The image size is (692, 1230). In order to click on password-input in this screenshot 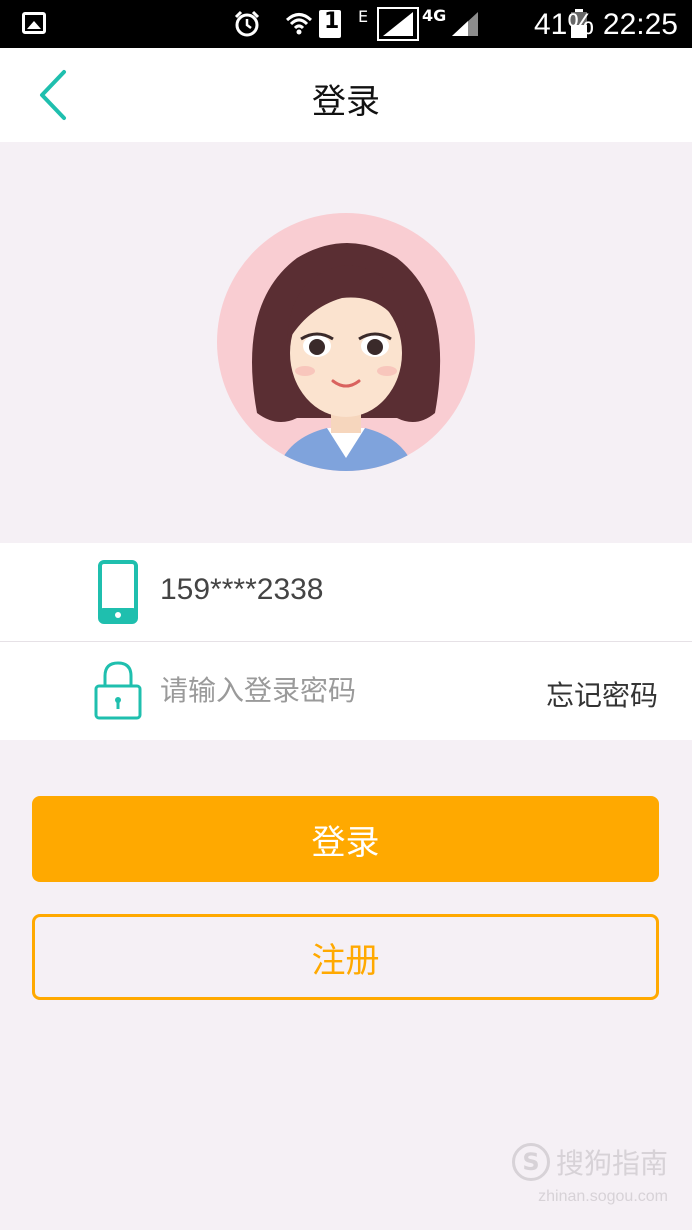, I will do `click(335, 690)`.